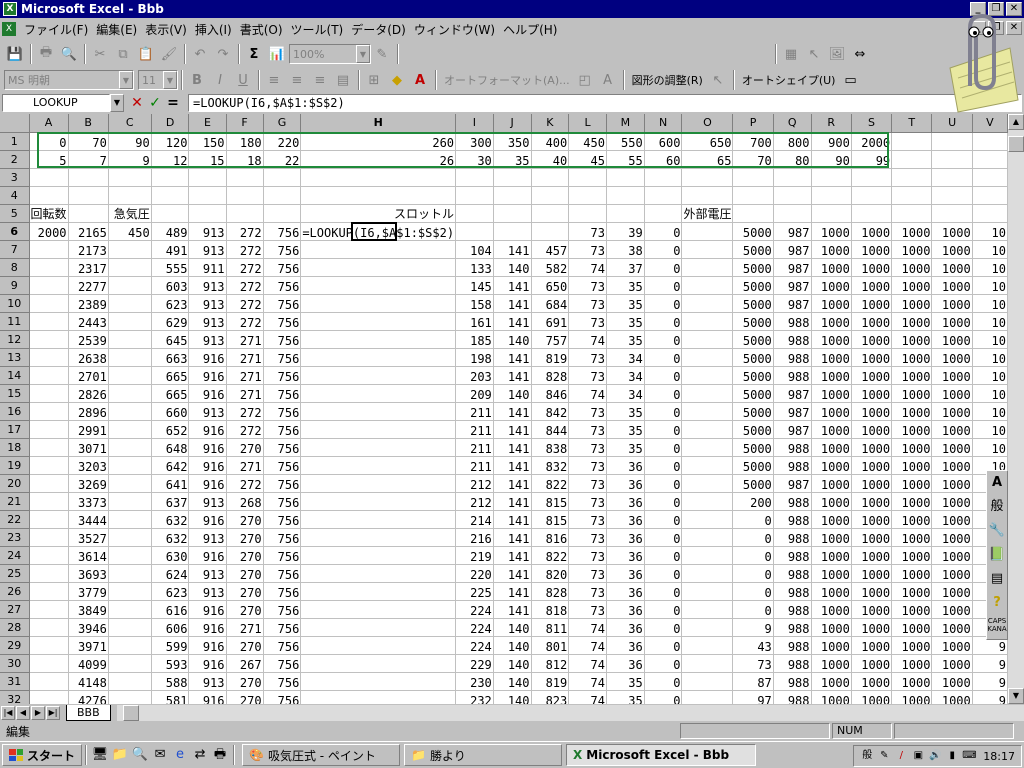 Image resolution: width=1024 pixels, height=768 pixels. I want to click on cell-n25: 0, so click(663, 573).